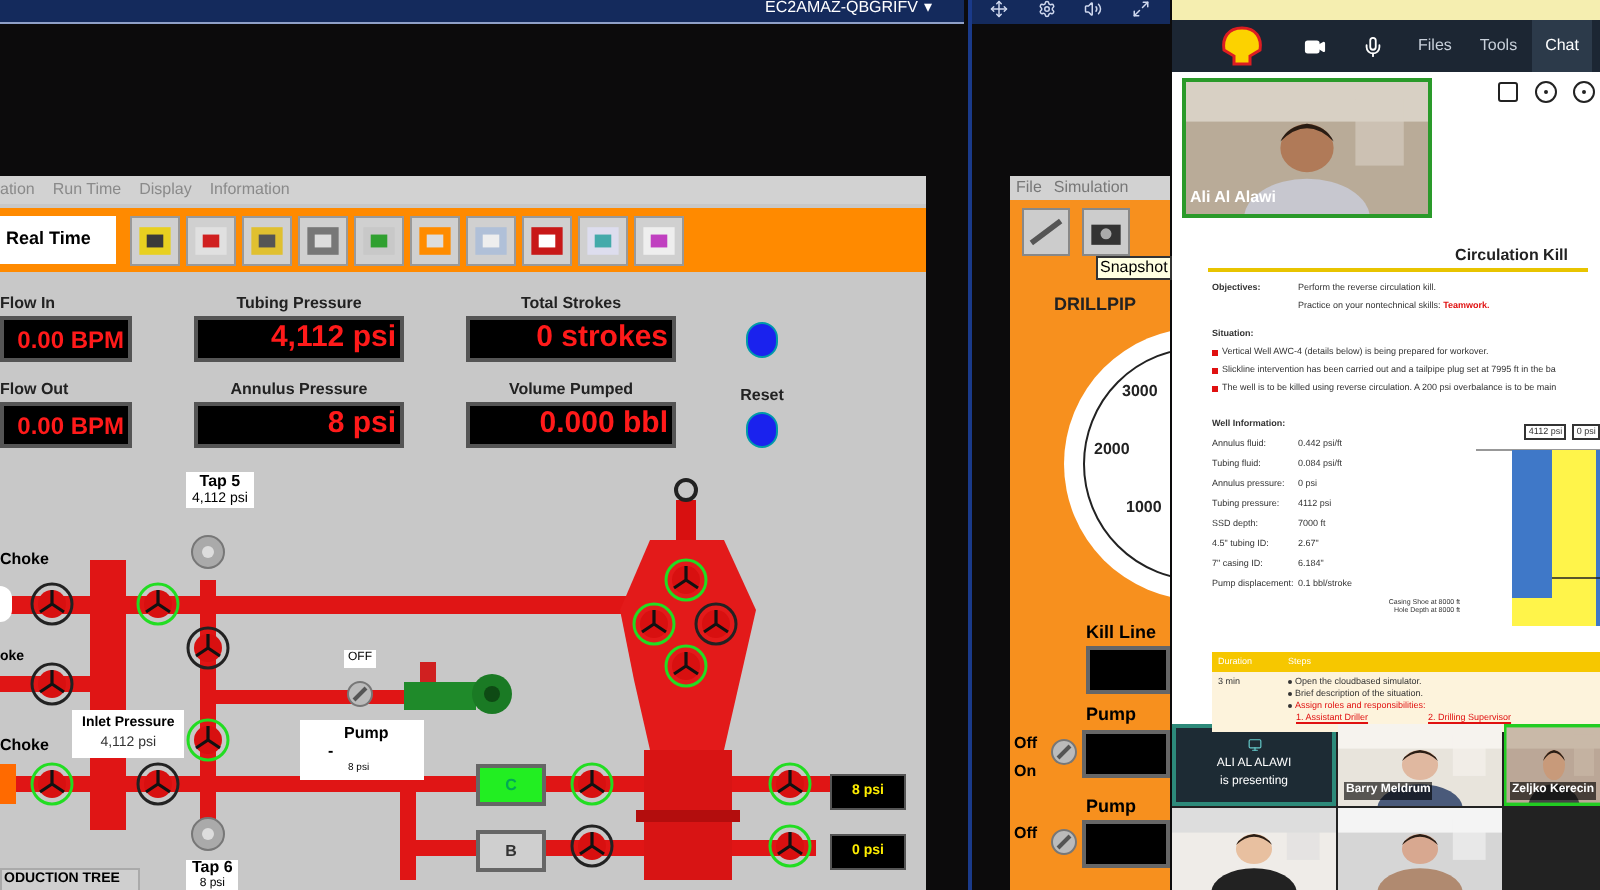 Image resolution: width=1600 pixels, height=890 pixels. Describe the element at coordinates (571, 425) in the screenshot. I see `readout-display: 0.000 bbl` at that location.